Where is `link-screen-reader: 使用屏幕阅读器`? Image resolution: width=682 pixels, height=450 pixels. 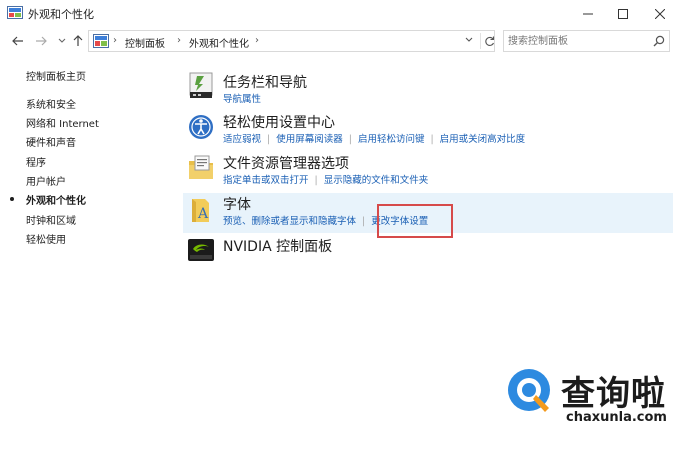 link-screen-reader: 使用屏幕阅读器 is located at coordinates (309, 139).